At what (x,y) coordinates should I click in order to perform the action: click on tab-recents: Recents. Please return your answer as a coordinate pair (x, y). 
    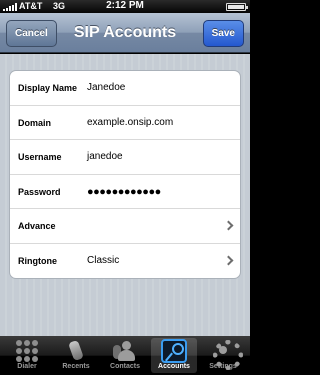
    Looking at the image, I should click on (76, 355).